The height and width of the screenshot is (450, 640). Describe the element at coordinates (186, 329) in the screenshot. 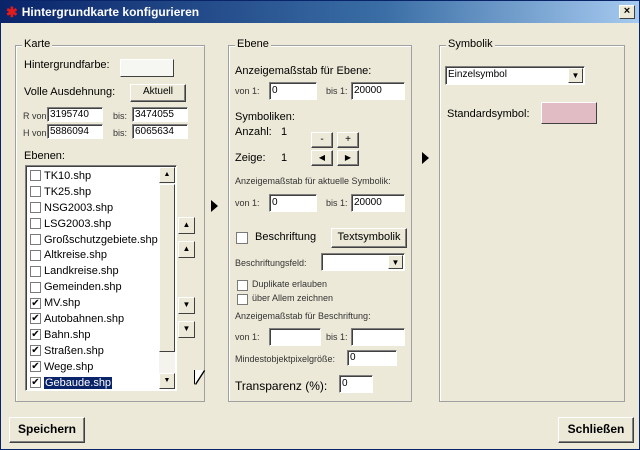

I see `move-to-bottom-icon: ▼` at that location.